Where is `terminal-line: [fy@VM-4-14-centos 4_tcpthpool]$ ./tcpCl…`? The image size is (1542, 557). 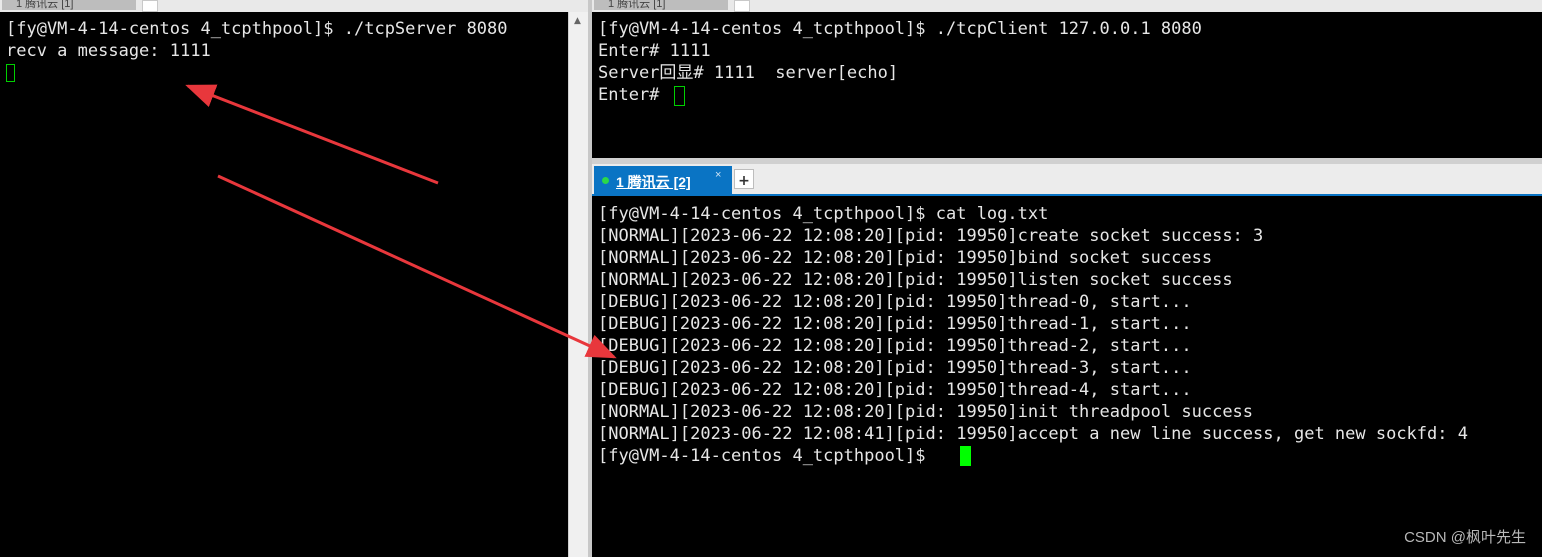 terminal-line: [fy@VM-4-14-centos 4_tcpthpool]$ ./tcpCl… is located at coordinates (900, 29).